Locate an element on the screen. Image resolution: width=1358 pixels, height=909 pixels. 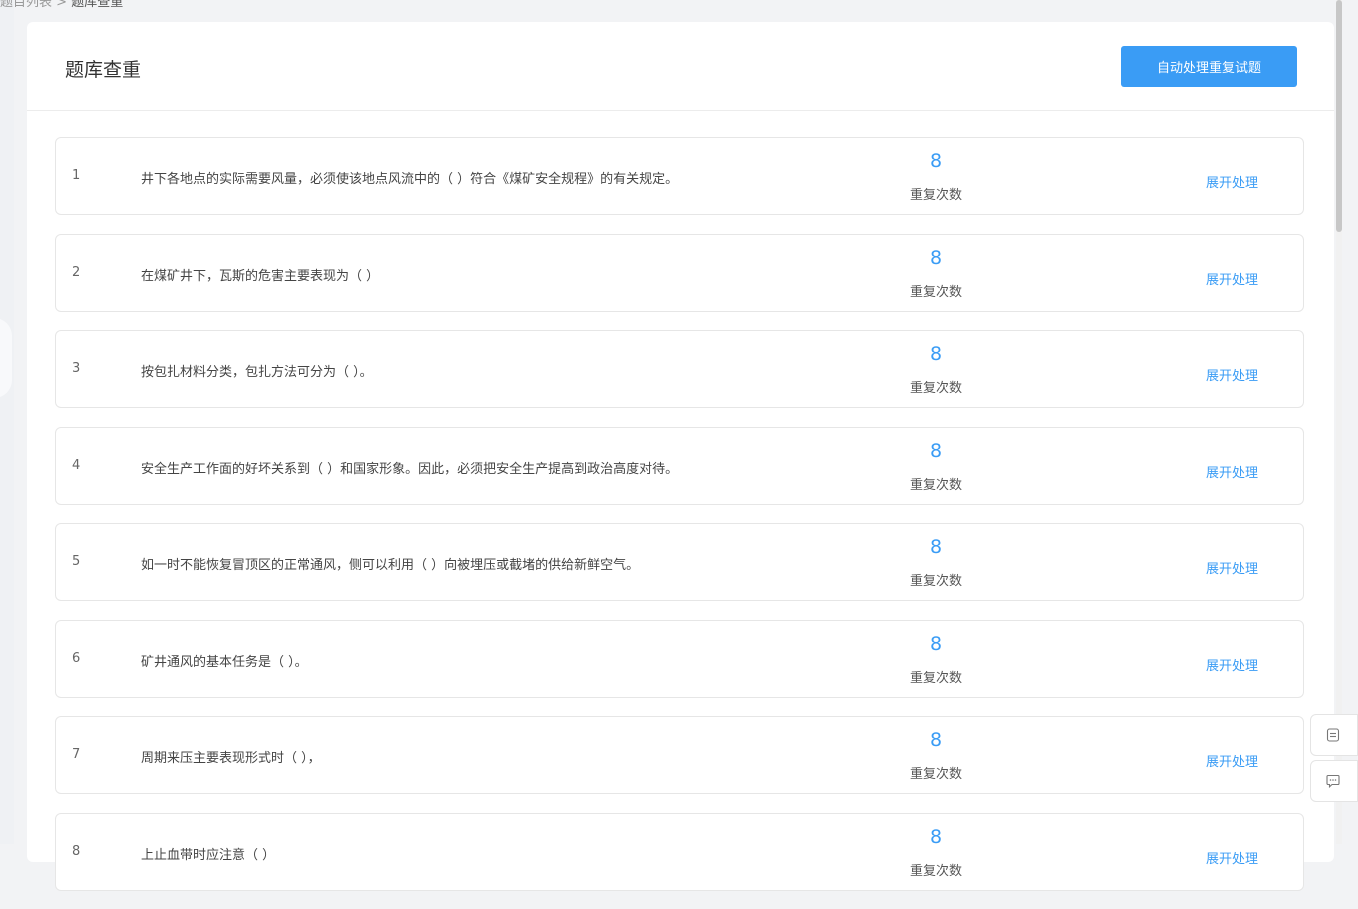
item-question-text: 如一时不能恢复冒顶区的正常通风，侧可以利用（ ）向被埋压或截堵的供给新鲜空气。 is located at coordinates (390, 565).